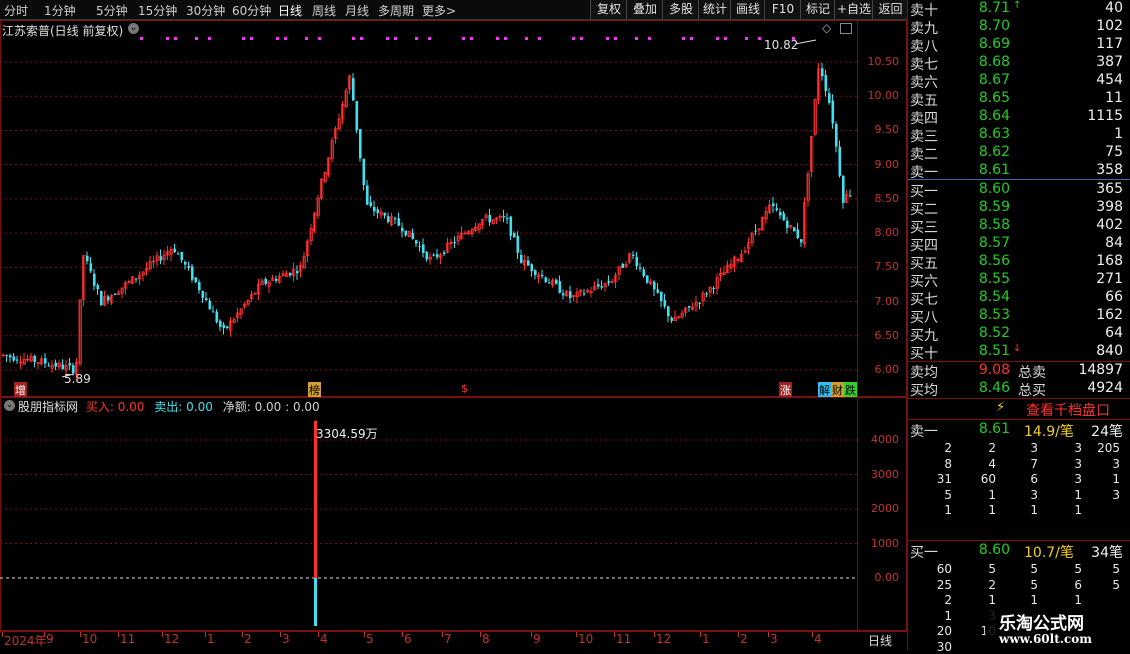 Image resolution: width=1130 pixels, height=654 pixels. I want to click on bid-level-label: 买七, so click(924, 300).